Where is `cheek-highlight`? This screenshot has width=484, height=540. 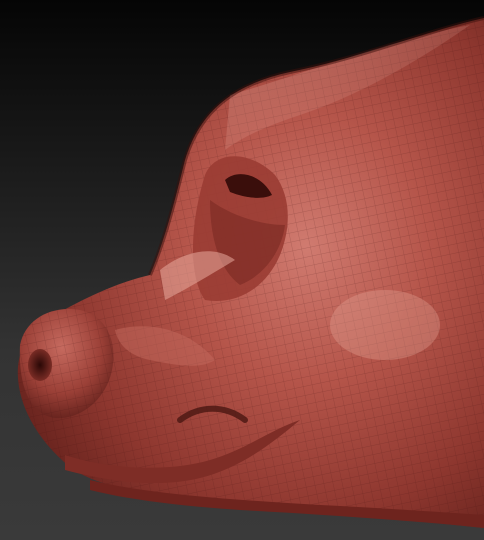 cheek-highlight is located at coordinates (385, 325).